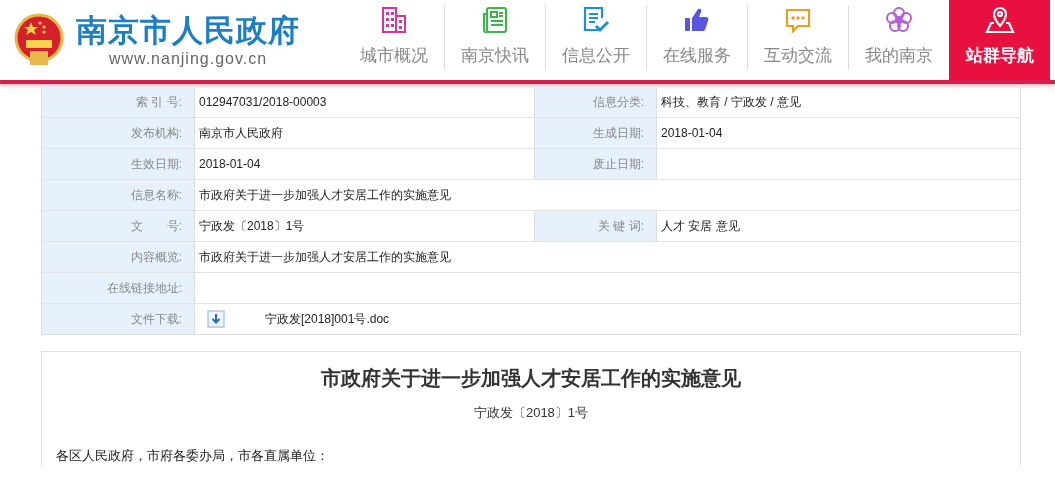 Image resolution: width=1055 pixels, height=479 pixels. Describe the element at coordinates (596, 102) in the screenshot. I see `field-label: 信息分类:` at that location.